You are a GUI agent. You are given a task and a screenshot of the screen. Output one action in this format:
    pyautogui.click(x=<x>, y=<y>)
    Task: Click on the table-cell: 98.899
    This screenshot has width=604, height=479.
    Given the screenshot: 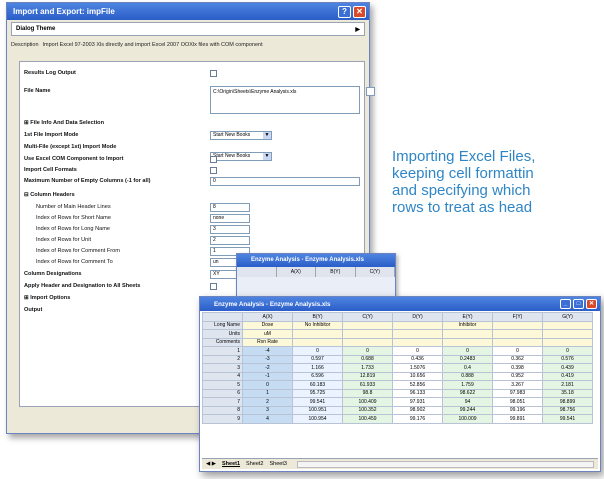 What is the action you would take?
    pyautogui.click(x=567, y=402)
    